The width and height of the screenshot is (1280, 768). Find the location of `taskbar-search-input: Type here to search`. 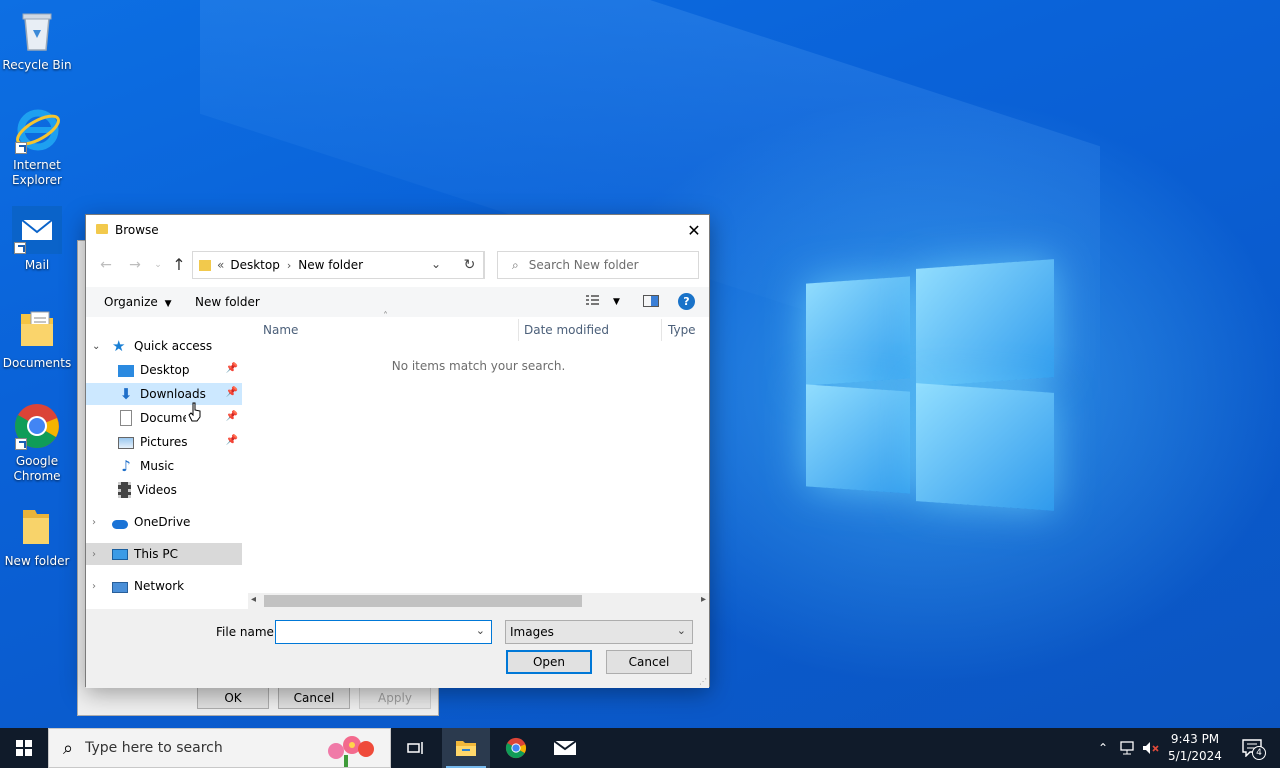

taskbar-search-input: Type here to search is located at coordinates (154, 748).